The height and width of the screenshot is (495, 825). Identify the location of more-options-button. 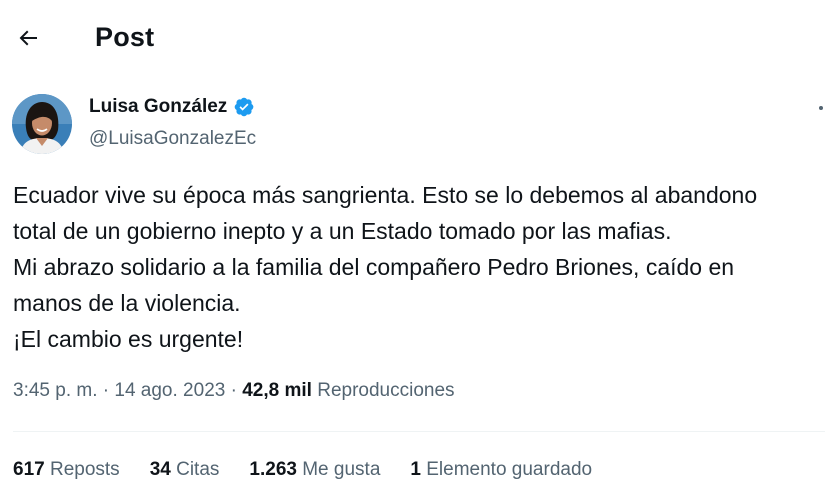
(815, 108).